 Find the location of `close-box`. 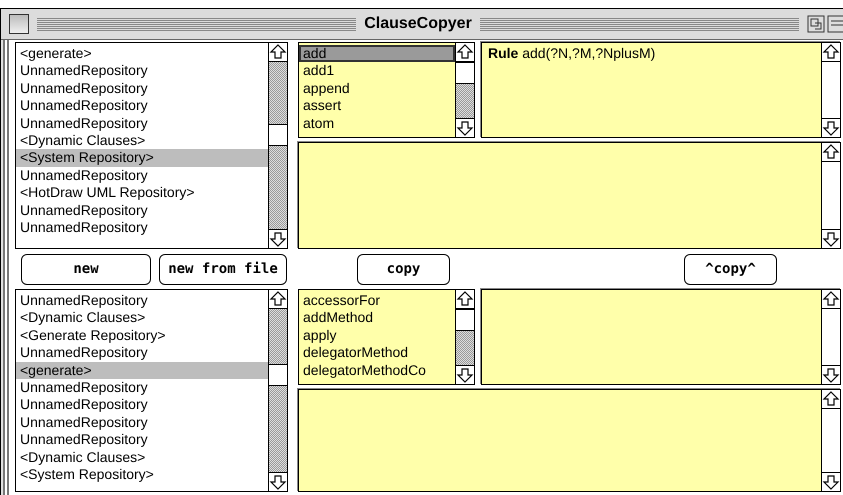

close-box is located at coordinates (19, 24).